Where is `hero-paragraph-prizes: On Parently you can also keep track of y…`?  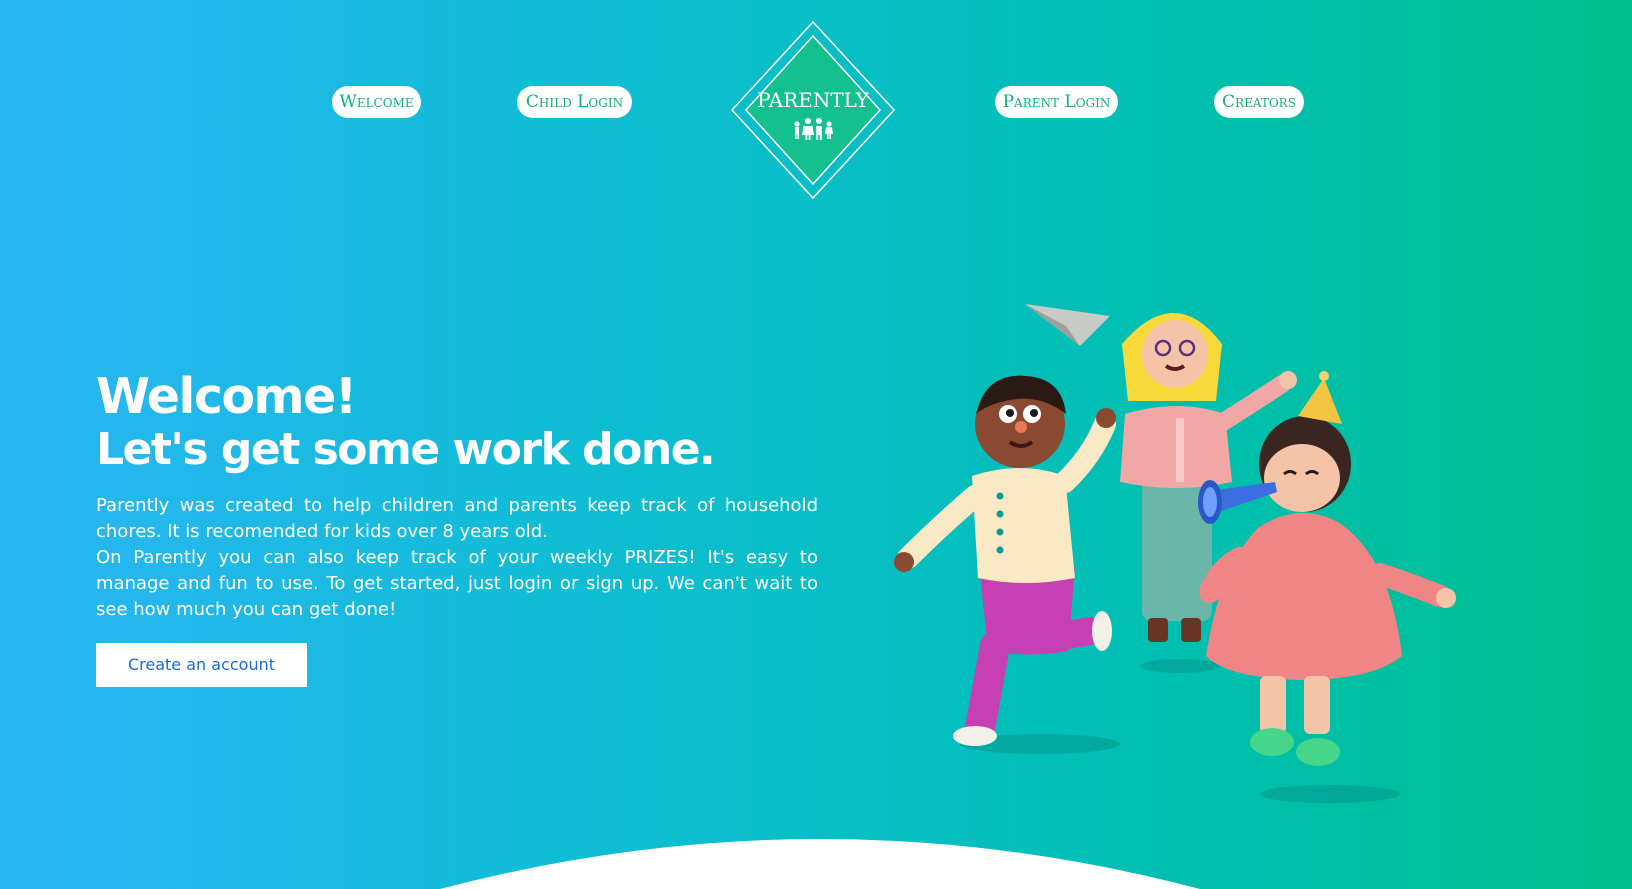 hero-paragraph-prizes: On Parently you can also keep track of y… is located at coordinates (457, 583).